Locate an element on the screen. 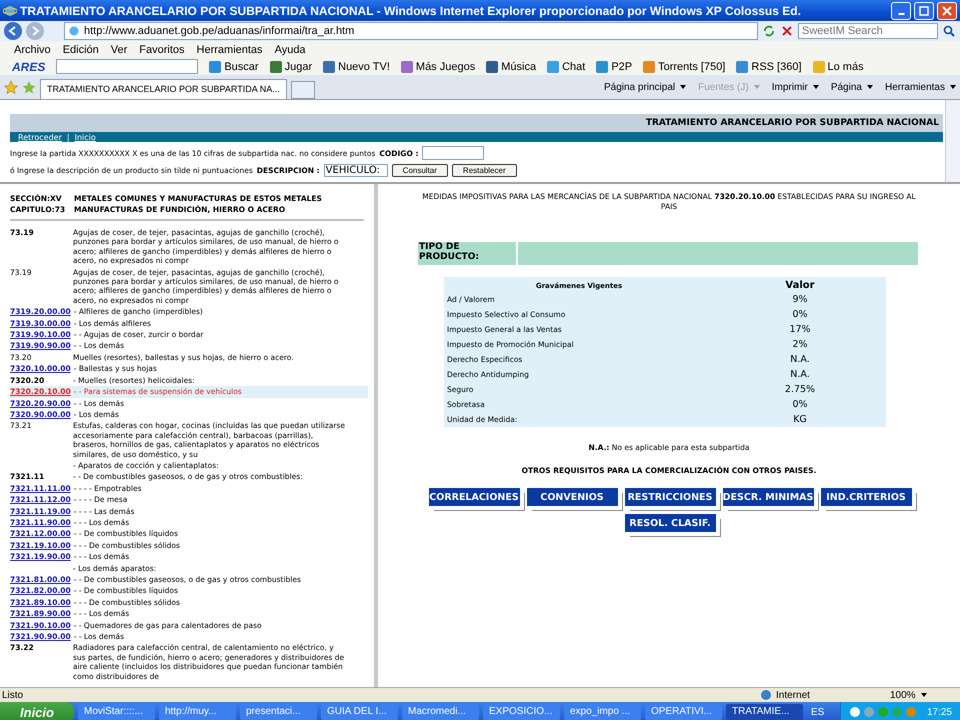 The height and width of the screenshot is (720, 960). search-field: SweetIM Search is located at coordinates (868, 31).